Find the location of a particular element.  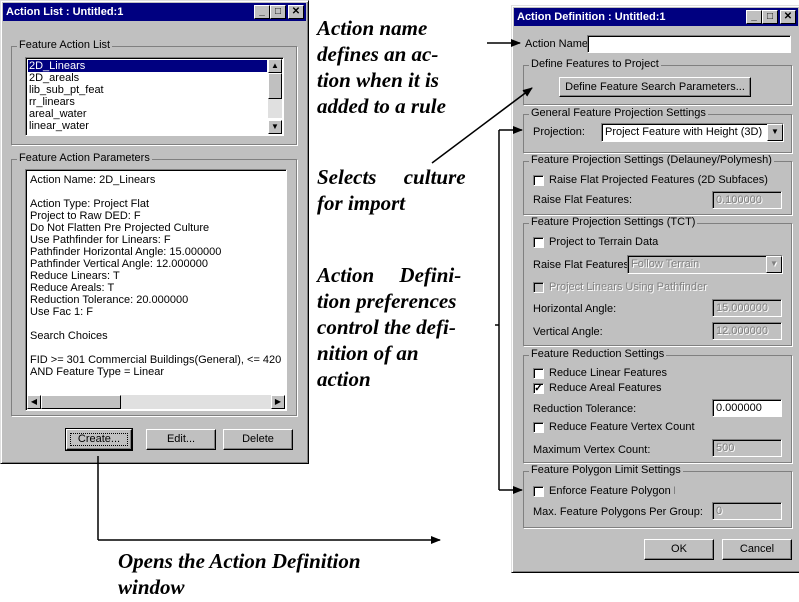

max-vertex-label: Maximum Vertex Count: is located at coordinates (592, 450).